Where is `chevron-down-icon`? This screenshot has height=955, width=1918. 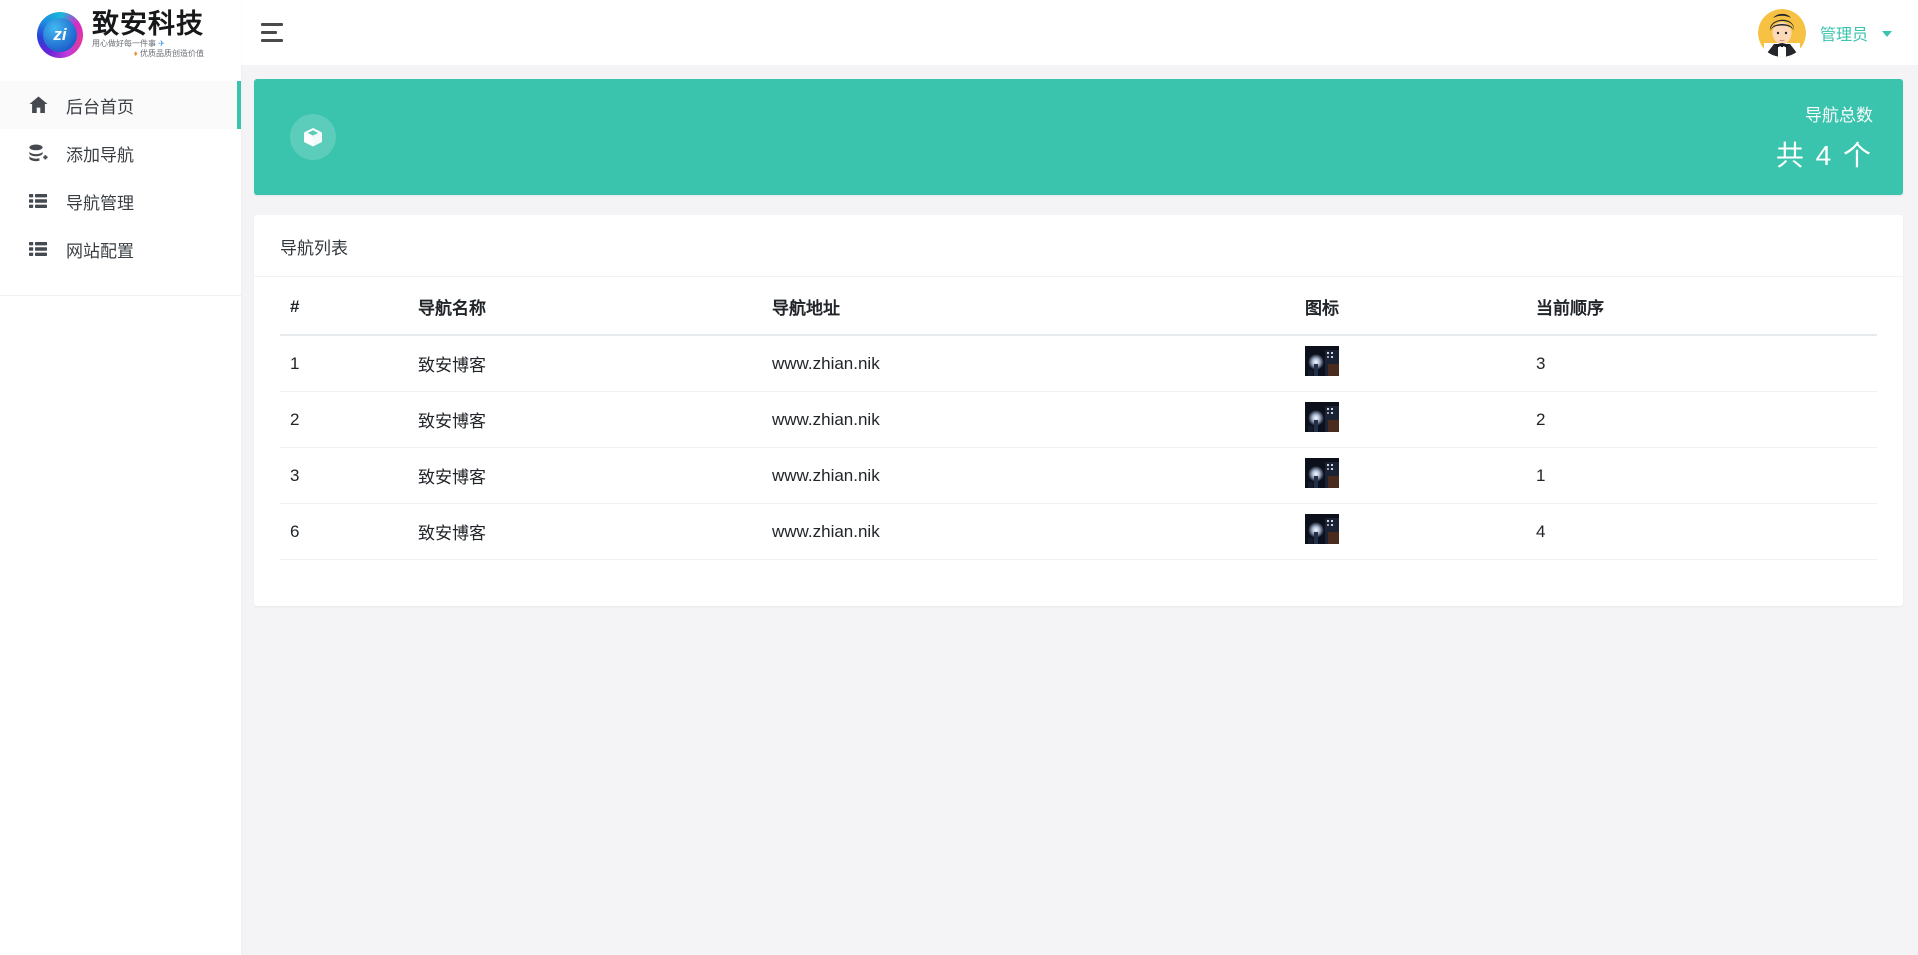
chevron-down-icon is located at coordinates (1887, 33).